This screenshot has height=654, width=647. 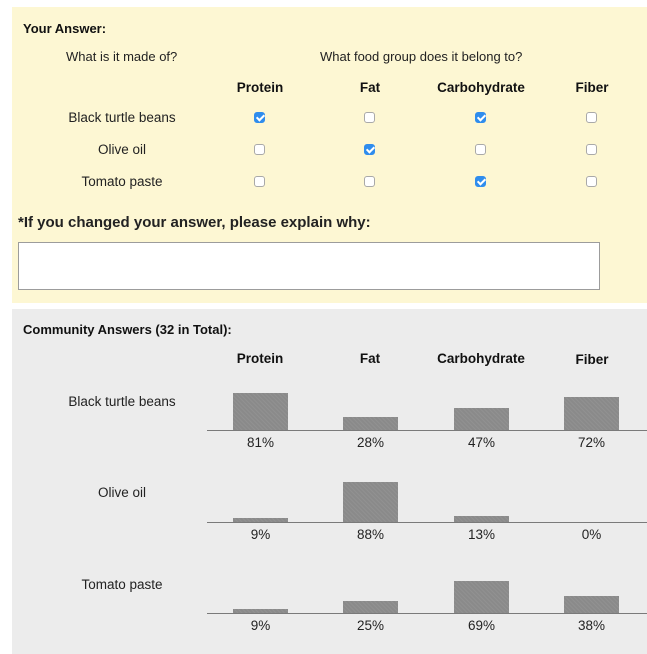 What do you see at coordinates (480, 181) in the screenshot?
I see `checkbox-tomato-paste-carbohydrate` at bounding box center [480, 181].